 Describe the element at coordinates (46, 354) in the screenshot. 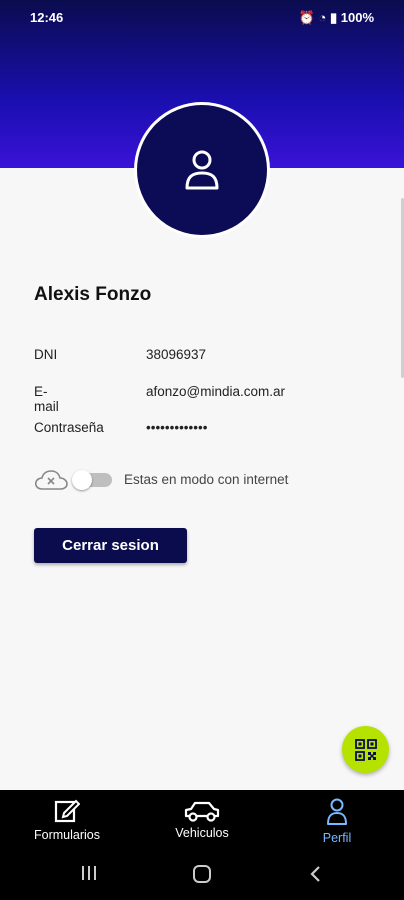

I see `field-label: DNI` at that location.